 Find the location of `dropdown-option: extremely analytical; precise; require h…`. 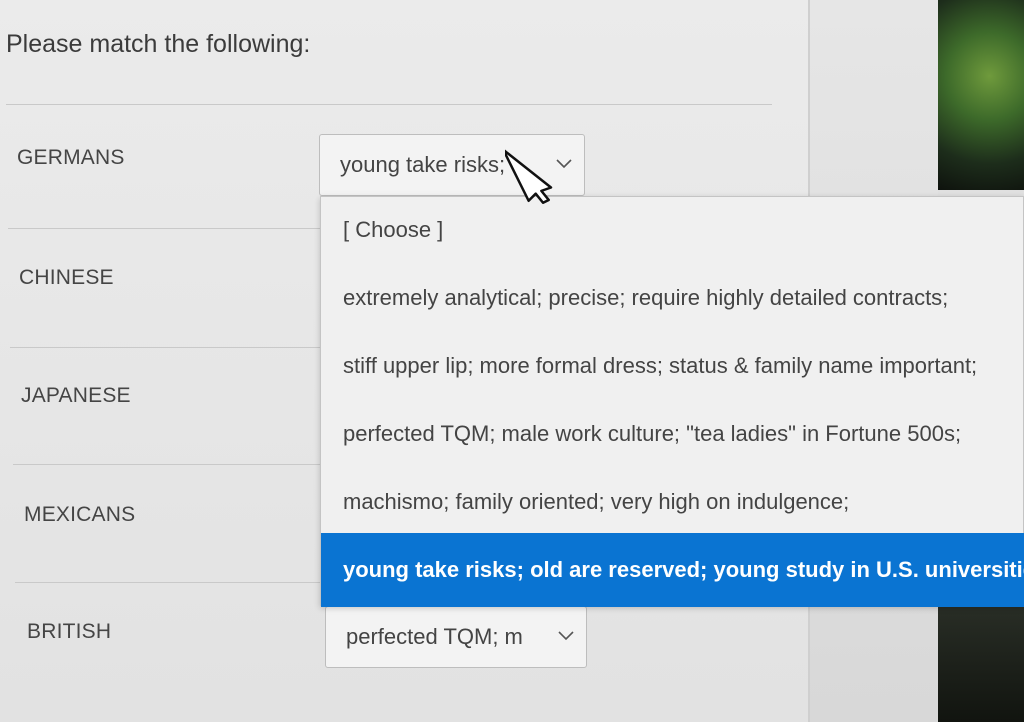

dropdown-option: extremely analytical; precise; require h… is located at coordinates (672, 298).